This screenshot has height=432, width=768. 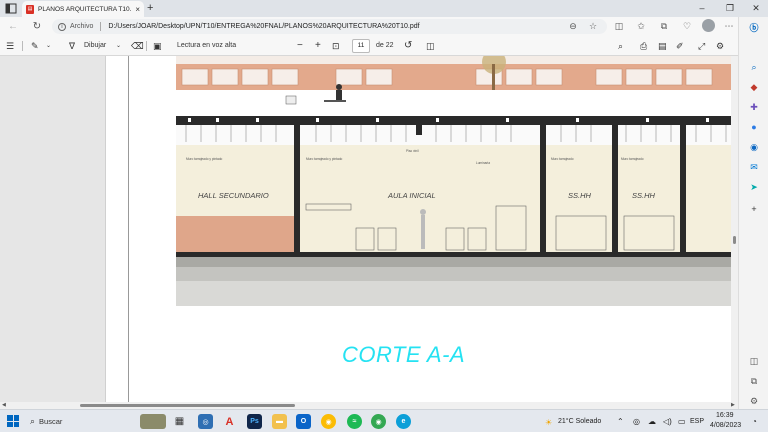 What do you see at coordinates (137, 46) in the screenshot?
I see `eraser-icon: ⌫` at bounding box center [137, 46].